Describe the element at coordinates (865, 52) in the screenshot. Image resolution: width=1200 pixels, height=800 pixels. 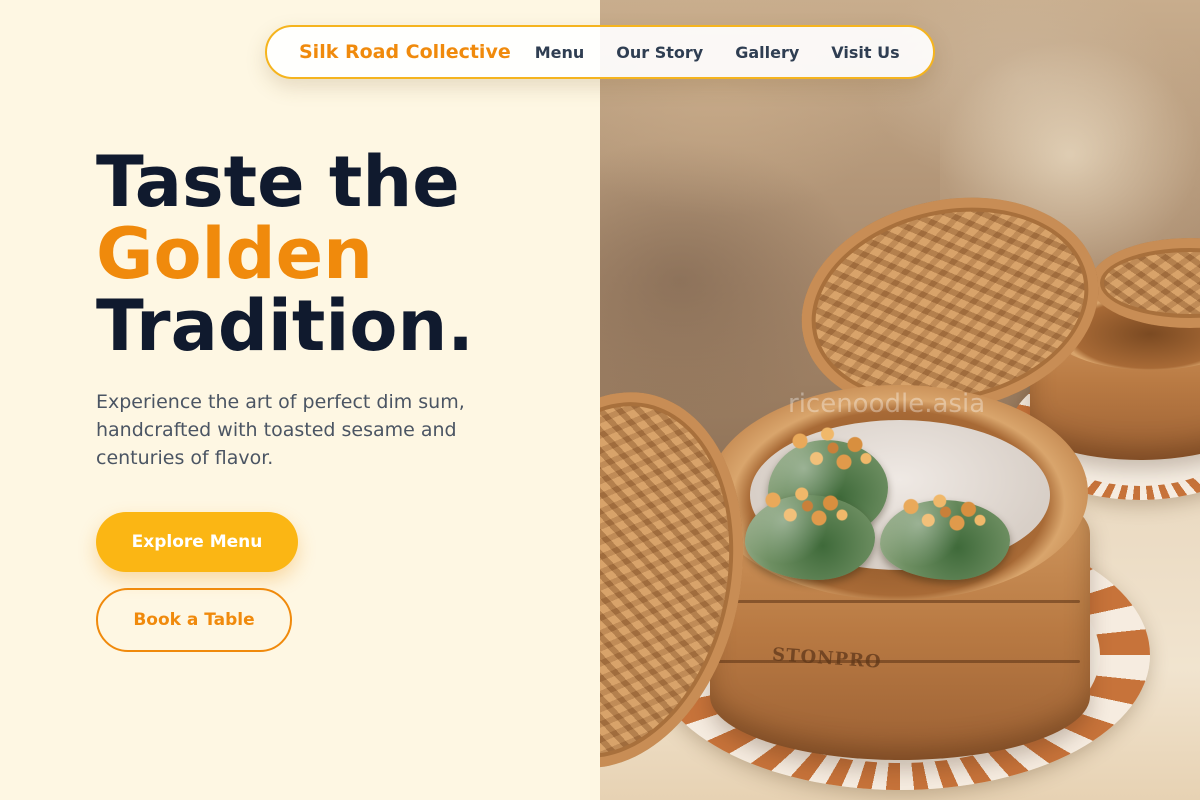
I see `nav-link-visit-us: Visit Us` at that location.